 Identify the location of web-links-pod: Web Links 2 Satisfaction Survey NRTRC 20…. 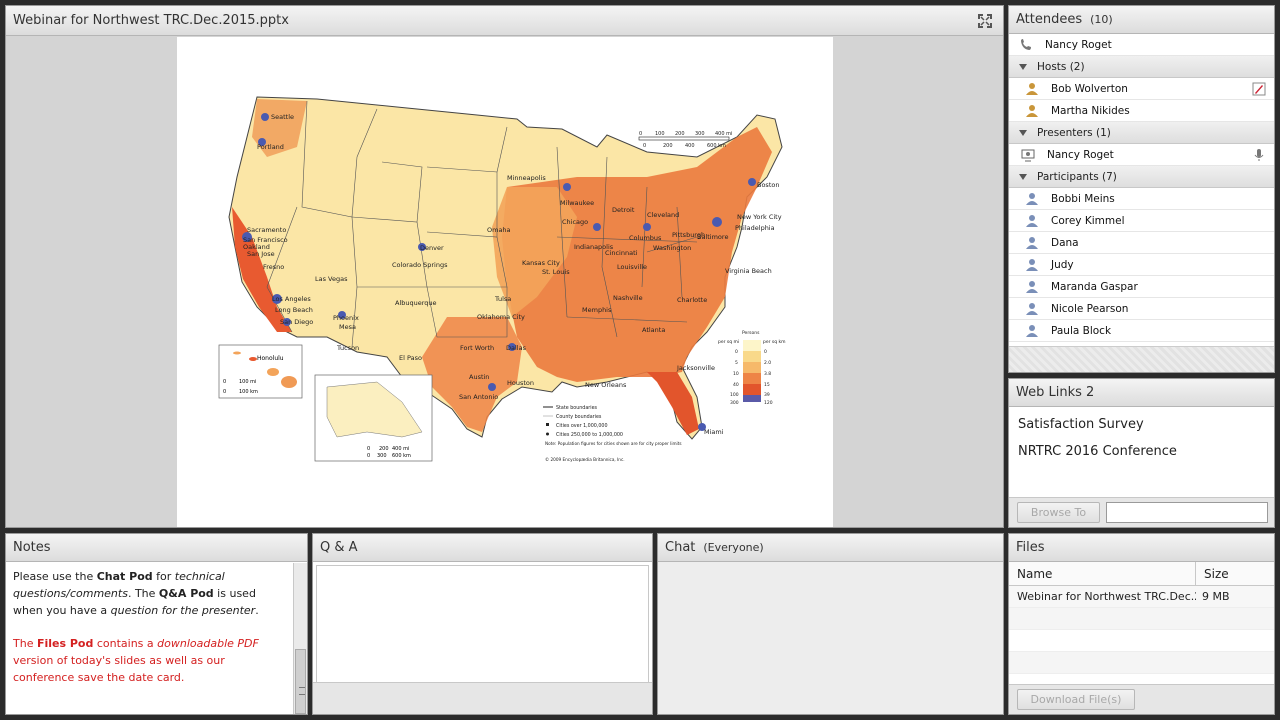
(1141, 453).